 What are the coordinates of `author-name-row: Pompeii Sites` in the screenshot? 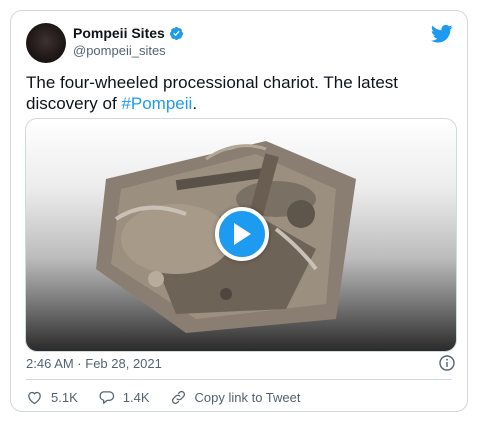 It's located at (128, 33).